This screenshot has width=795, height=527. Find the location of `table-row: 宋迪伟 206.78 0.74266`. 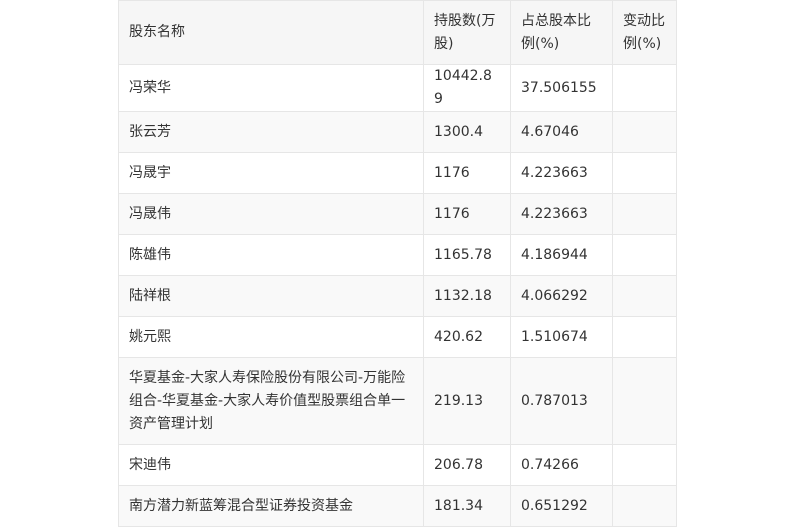

table-row: 宋迪伟 206.78 0.74266 is located at coordinates (397, 465).